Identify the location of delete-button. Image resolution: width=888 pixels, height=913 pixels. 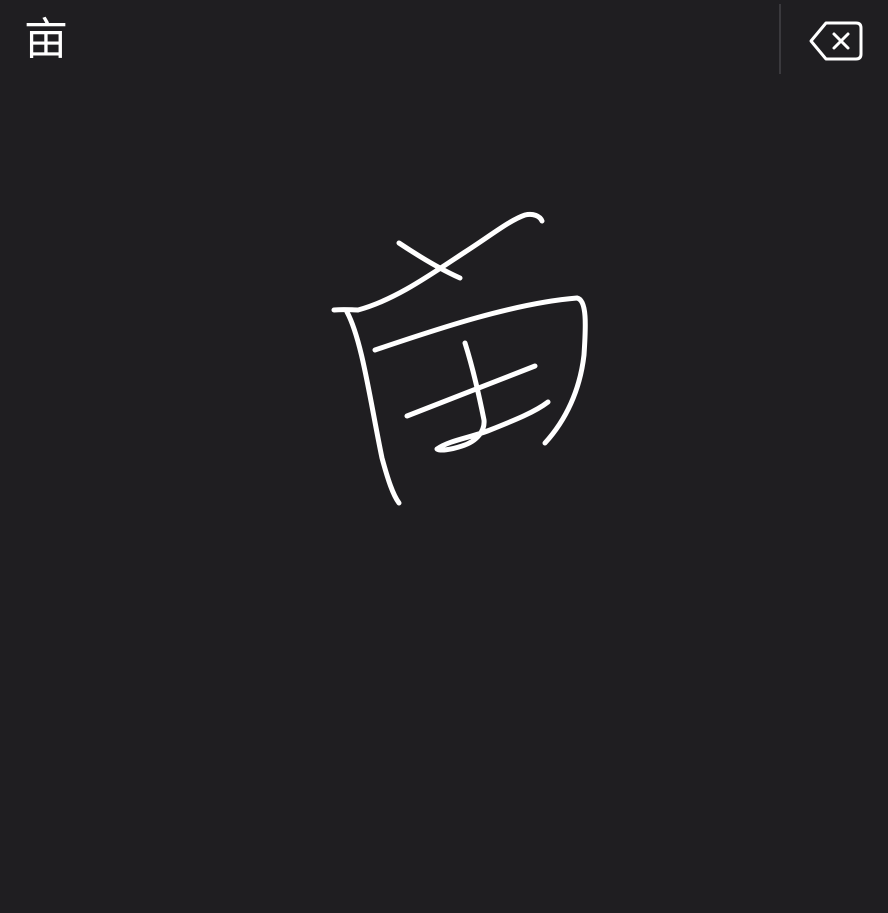
(836, 41).